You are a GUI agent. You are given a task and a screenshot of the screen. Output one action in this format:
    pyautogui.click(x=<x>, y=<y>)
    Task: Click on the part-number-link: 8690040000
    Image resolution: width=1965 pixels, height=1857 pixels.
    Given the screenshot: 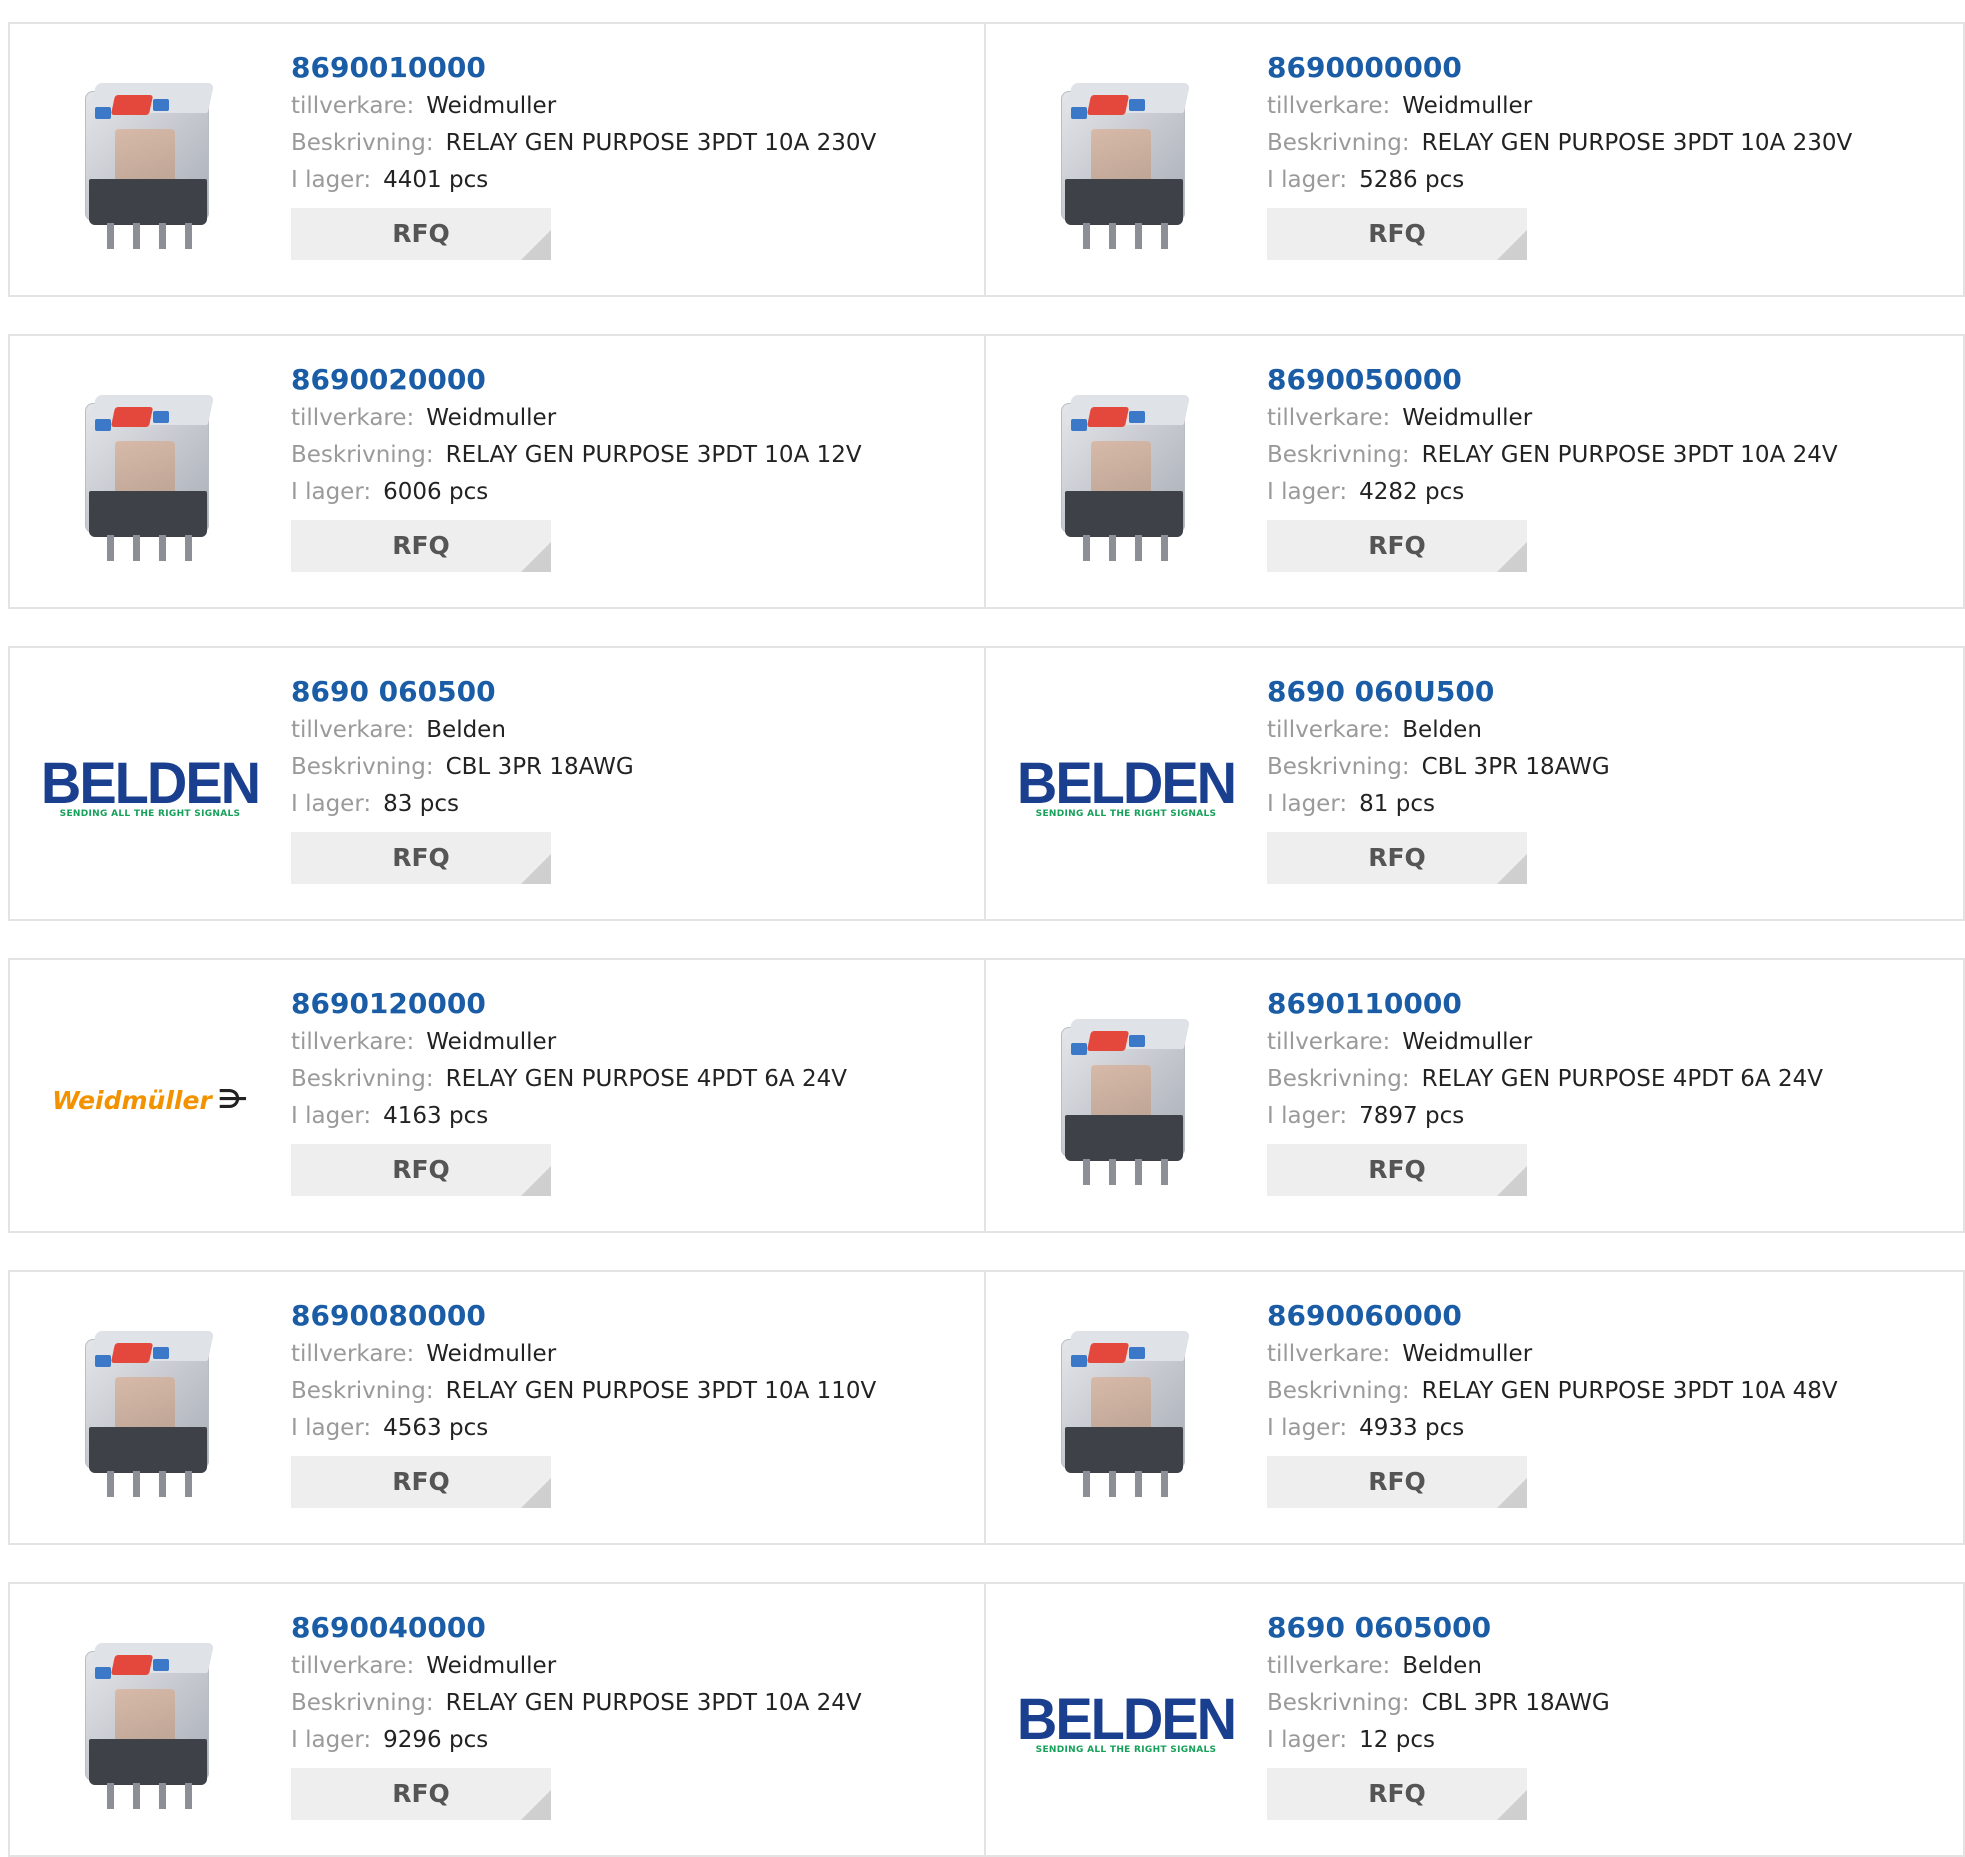 What is the action you would take?
    pyautogui.click(x=632, y=1628)
    